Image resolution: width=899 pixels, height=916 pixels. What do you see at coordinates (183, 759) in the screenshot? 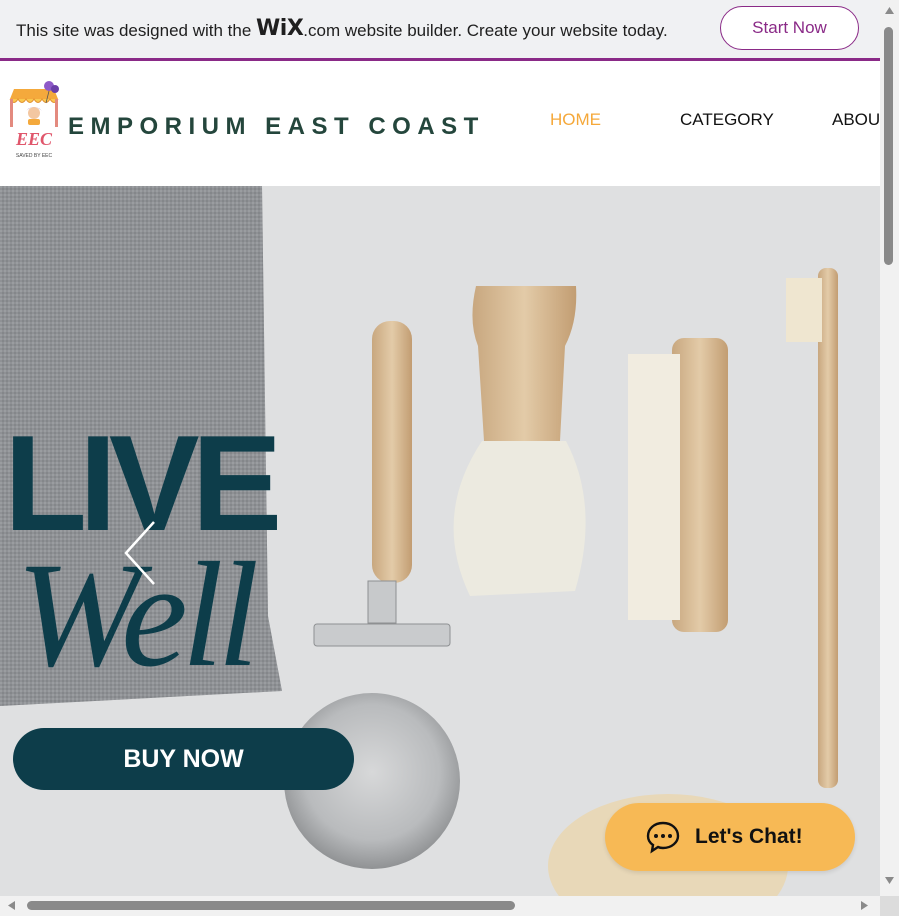
I see `buy-now-button: BUY NOW` at bounding box center [183, 759].